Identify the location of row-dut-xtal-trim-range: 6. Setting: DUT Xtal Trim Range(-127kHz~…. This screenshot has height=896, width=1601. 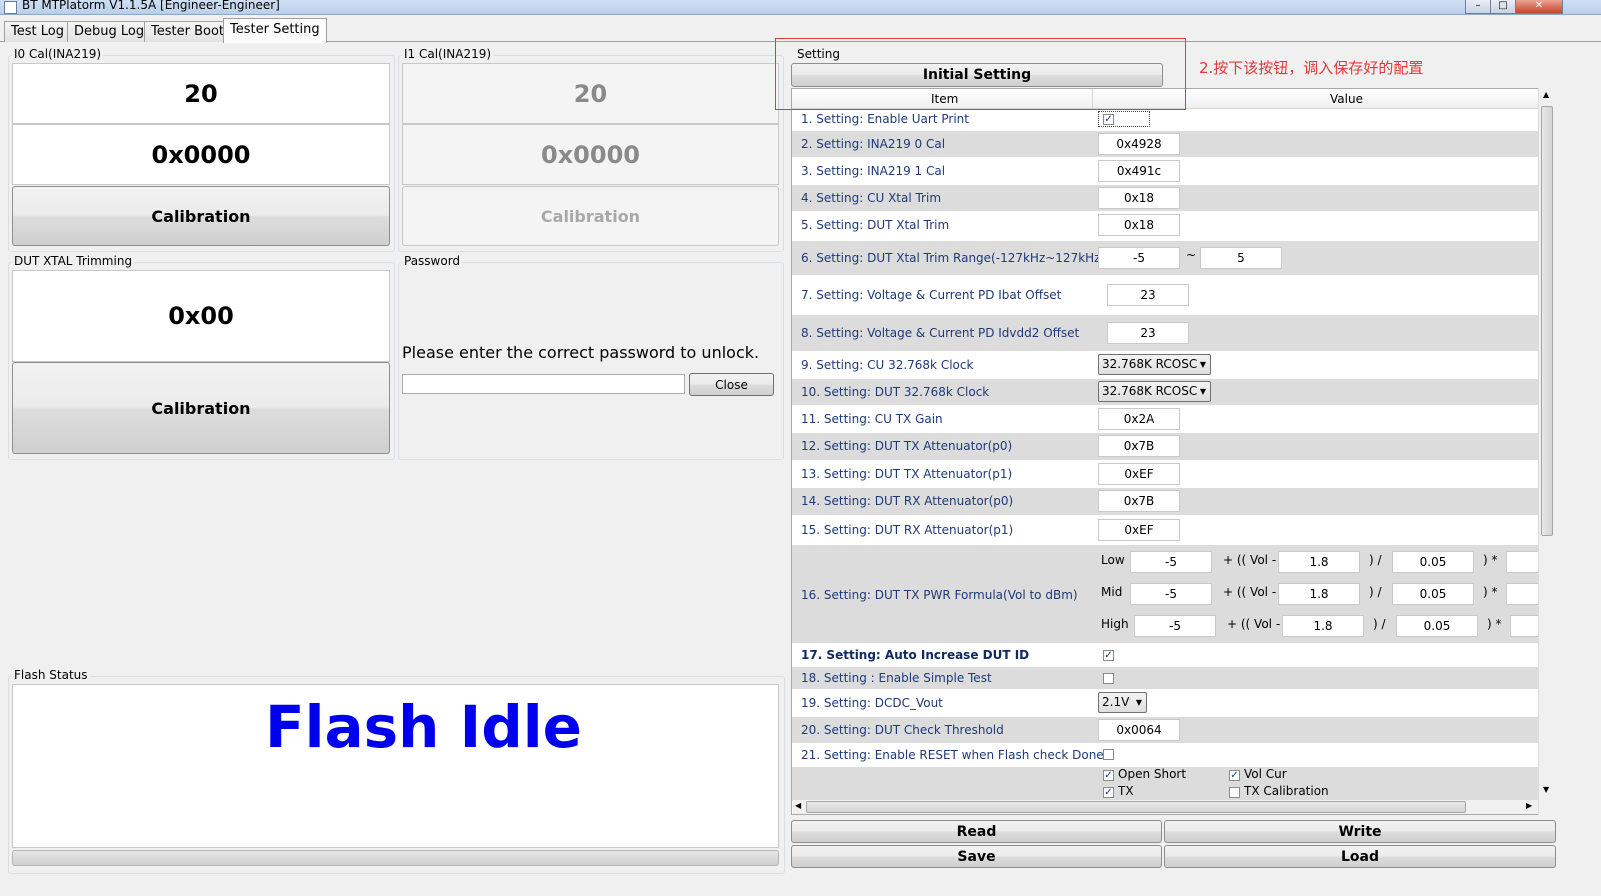
(1166, 258).